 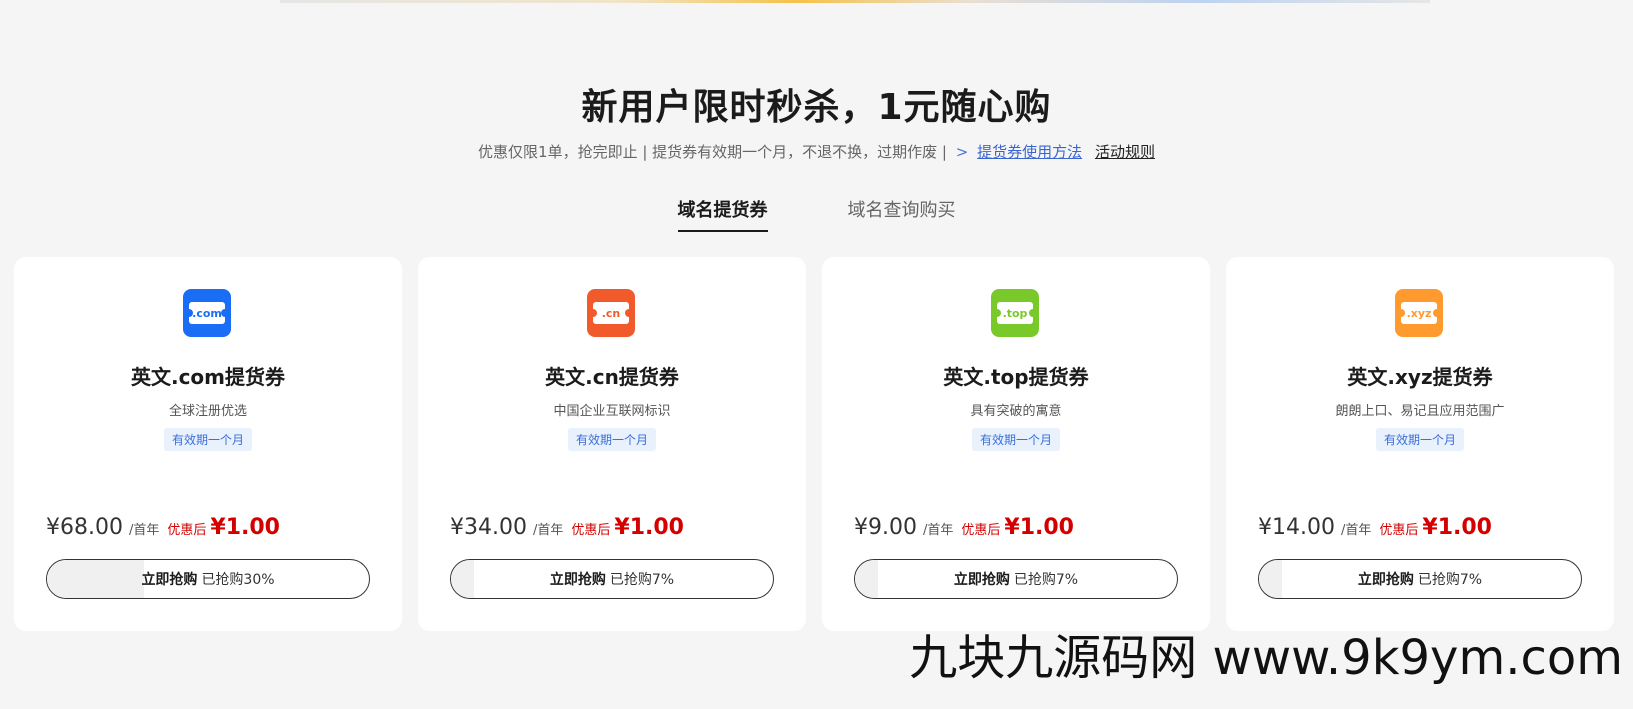 What do you see at coordinates (1266, 658) in the screenshot?
I see `site-watermark: 九块九源码网 www.9k9ym.com` at bounding box center [1266, 658].